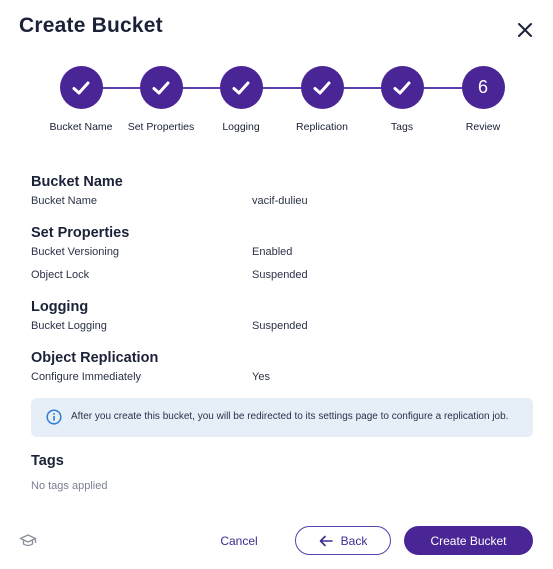 The height and width of the screenshot is (569, 553). I want to click on step-replication: Replication, so click(322, 99).